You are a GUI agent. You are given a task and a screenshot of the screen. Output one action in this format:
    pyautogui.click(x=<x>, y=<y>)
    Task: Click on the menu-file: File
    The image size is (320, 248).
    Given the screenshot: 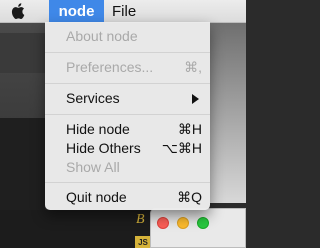 What is the action you would take?
    pyautogui.click(x=124, y=11)
    